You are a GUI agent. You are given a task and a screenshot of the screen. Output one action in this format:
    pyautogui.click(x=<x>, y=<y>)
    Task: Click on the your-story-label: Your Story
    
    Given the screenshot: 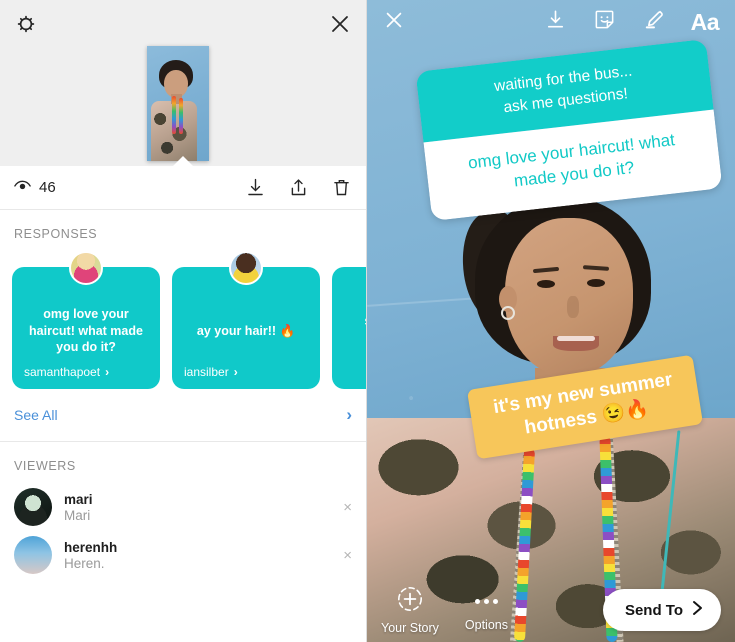 What is the action you would take?
    pyautogui.click(x=410, y=627)
    